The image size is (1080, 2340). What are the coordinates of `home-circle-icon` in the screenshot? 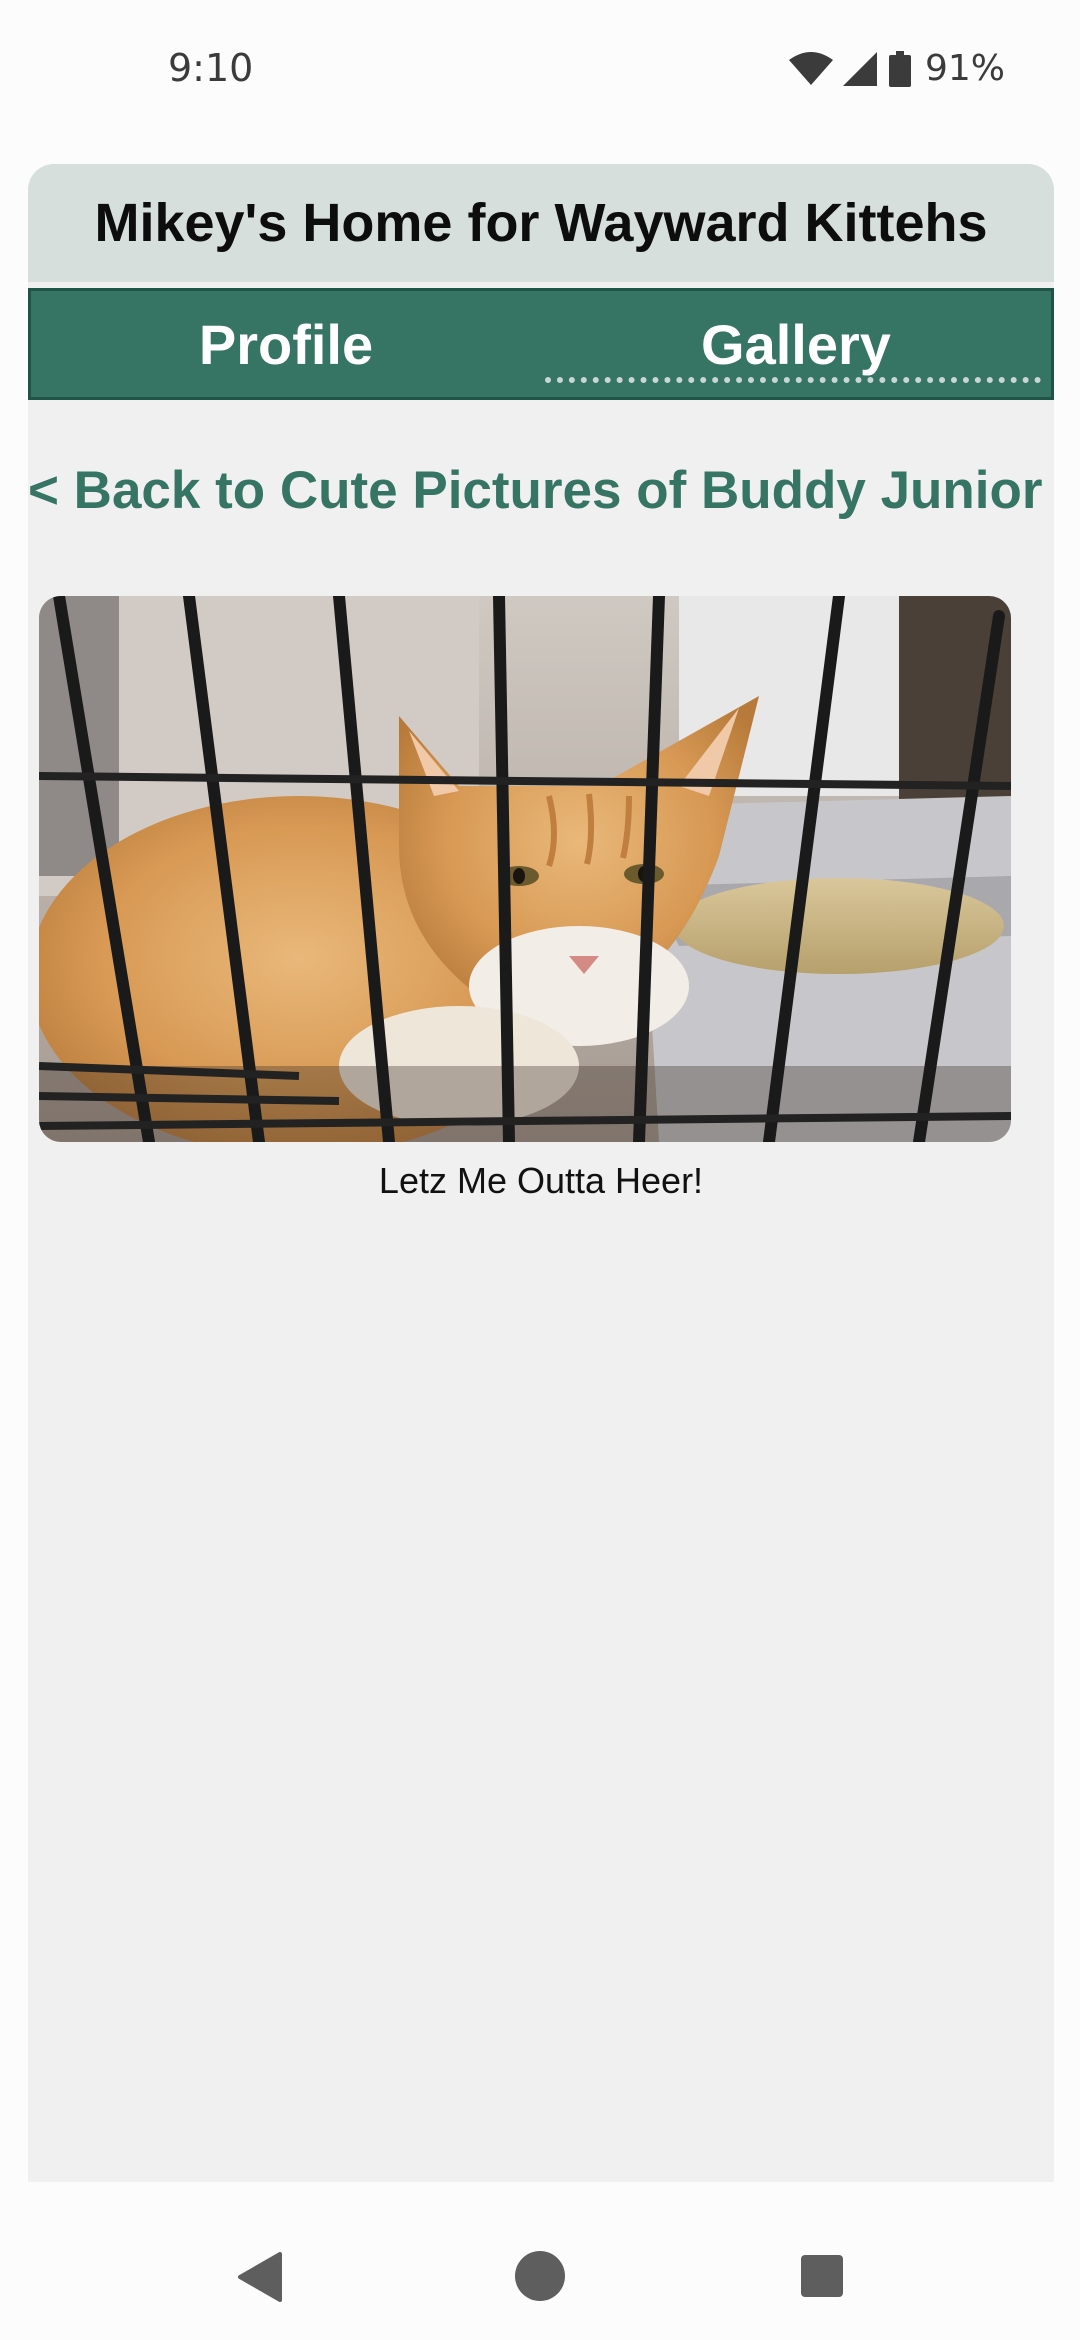 It's located at (540, 2278).